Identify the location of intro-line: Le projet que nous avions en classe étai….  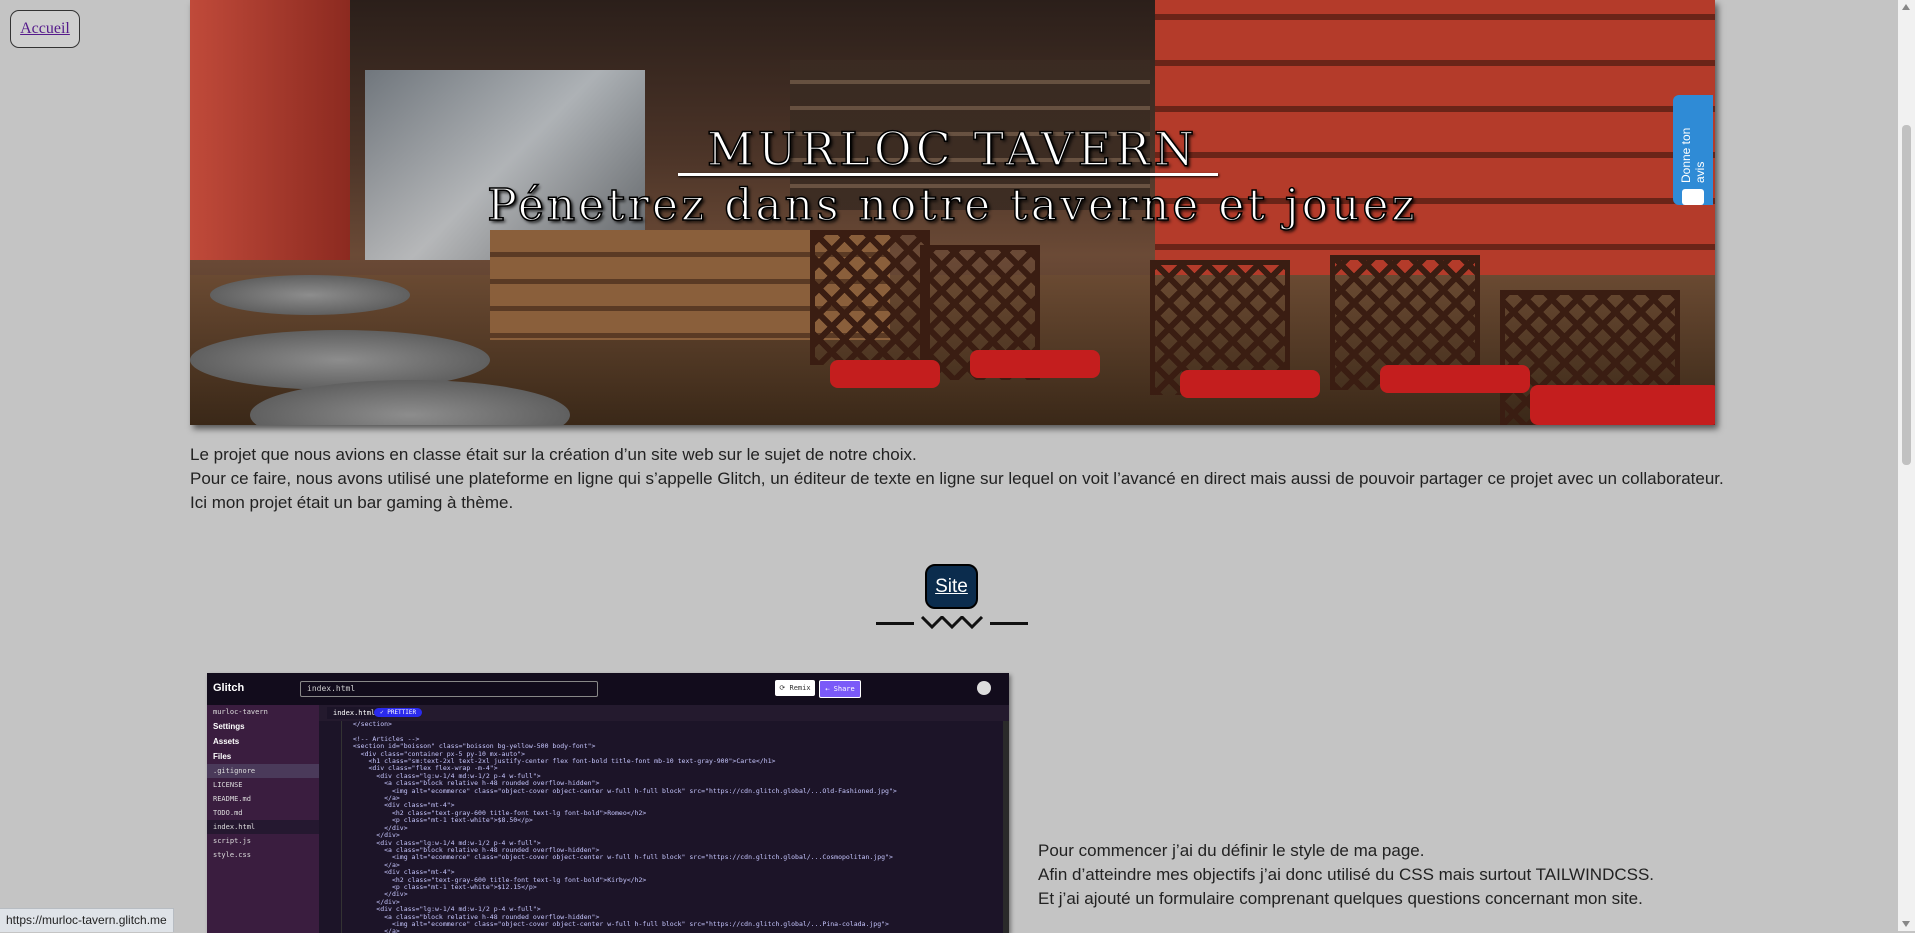
(553, 454).